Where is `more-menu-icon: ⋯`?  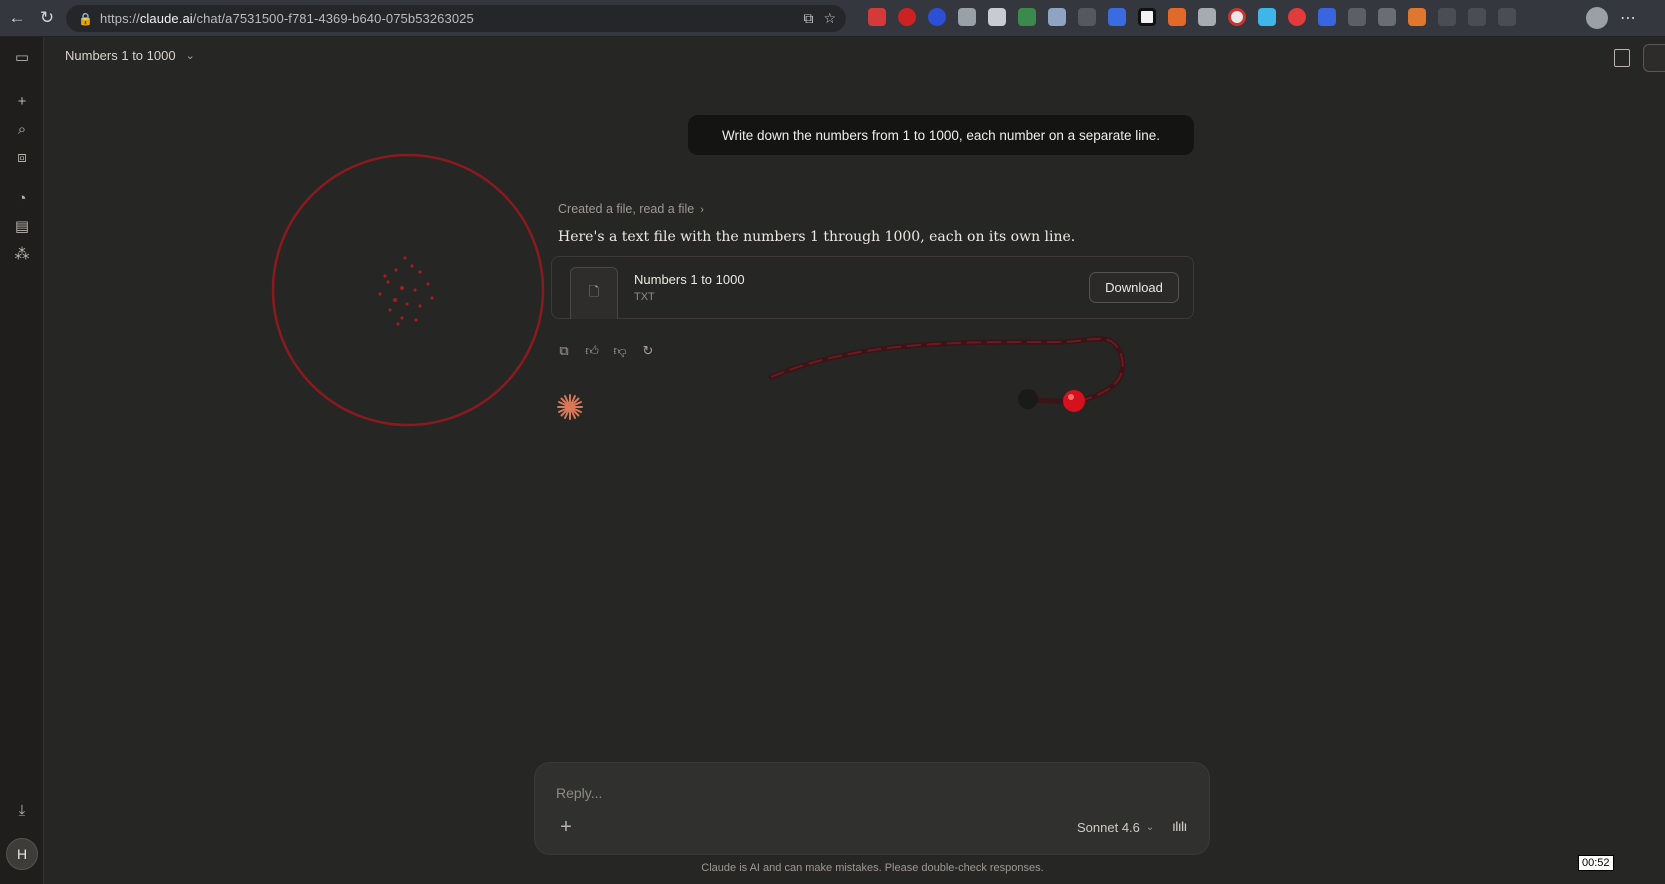
more-menu-icon: ⋯ is located at coordinates (1628, 18).